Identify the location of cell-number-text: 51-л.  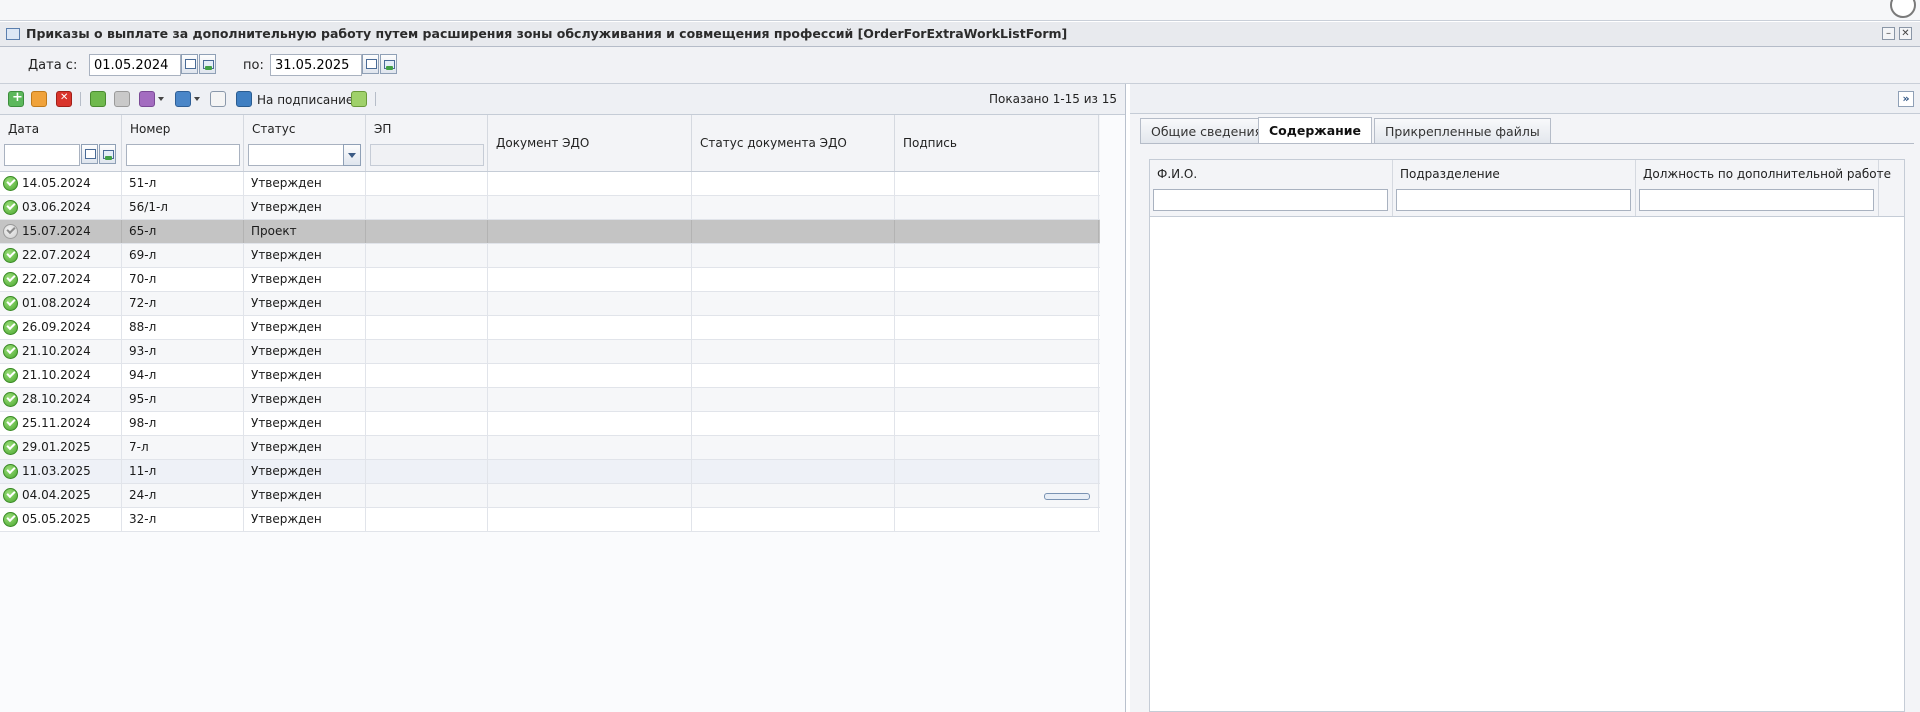
(143, 183).